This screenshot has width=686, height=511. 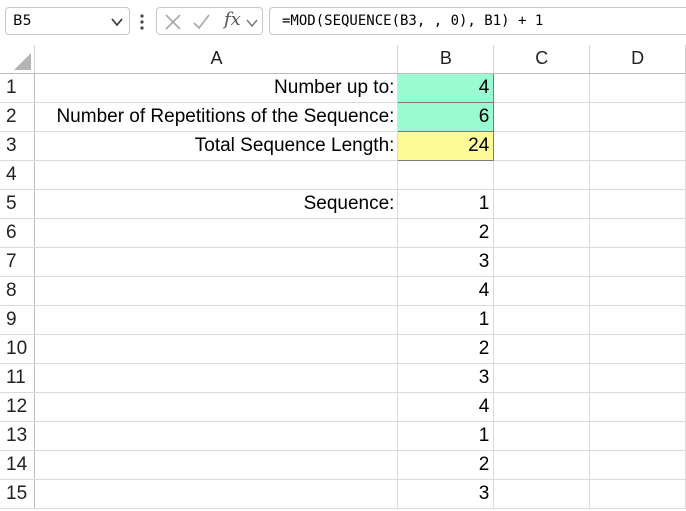 What do you see at coordinates (637, 59) in the screenshot?
I see `column-header-d: D` at bounding box center [637, 59].